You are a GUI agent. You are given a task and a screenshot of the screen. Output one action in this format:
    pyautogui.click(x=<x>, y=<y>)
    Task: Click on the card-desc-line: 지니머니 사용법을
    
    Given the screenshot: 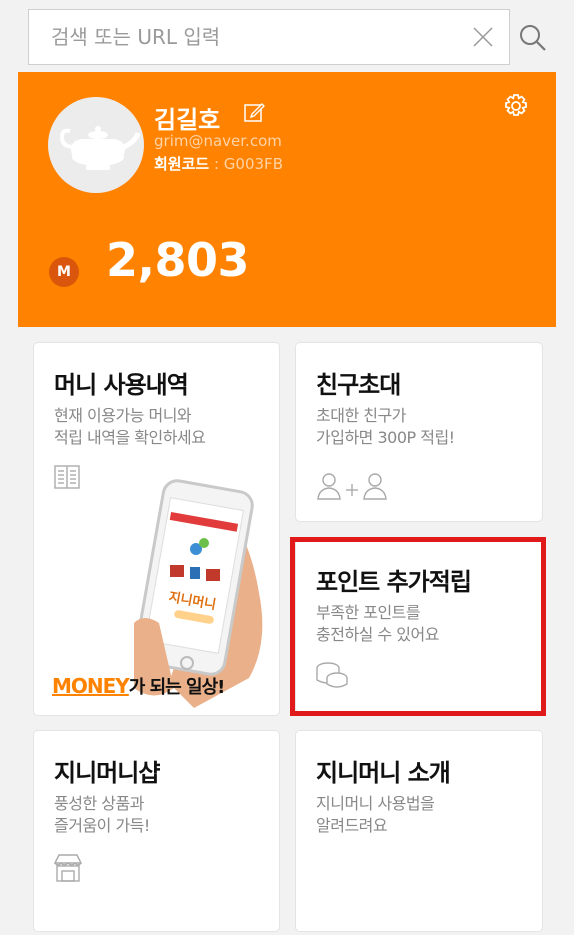 What is the action you would take?
    pyautogui.click(x=375, y=803)
    